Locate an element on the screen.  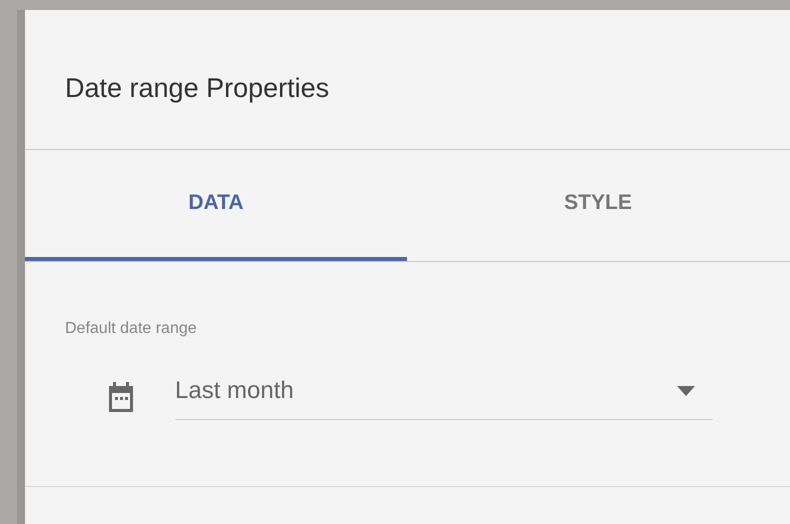
calendar-icon is located at coordinates (121, 397).